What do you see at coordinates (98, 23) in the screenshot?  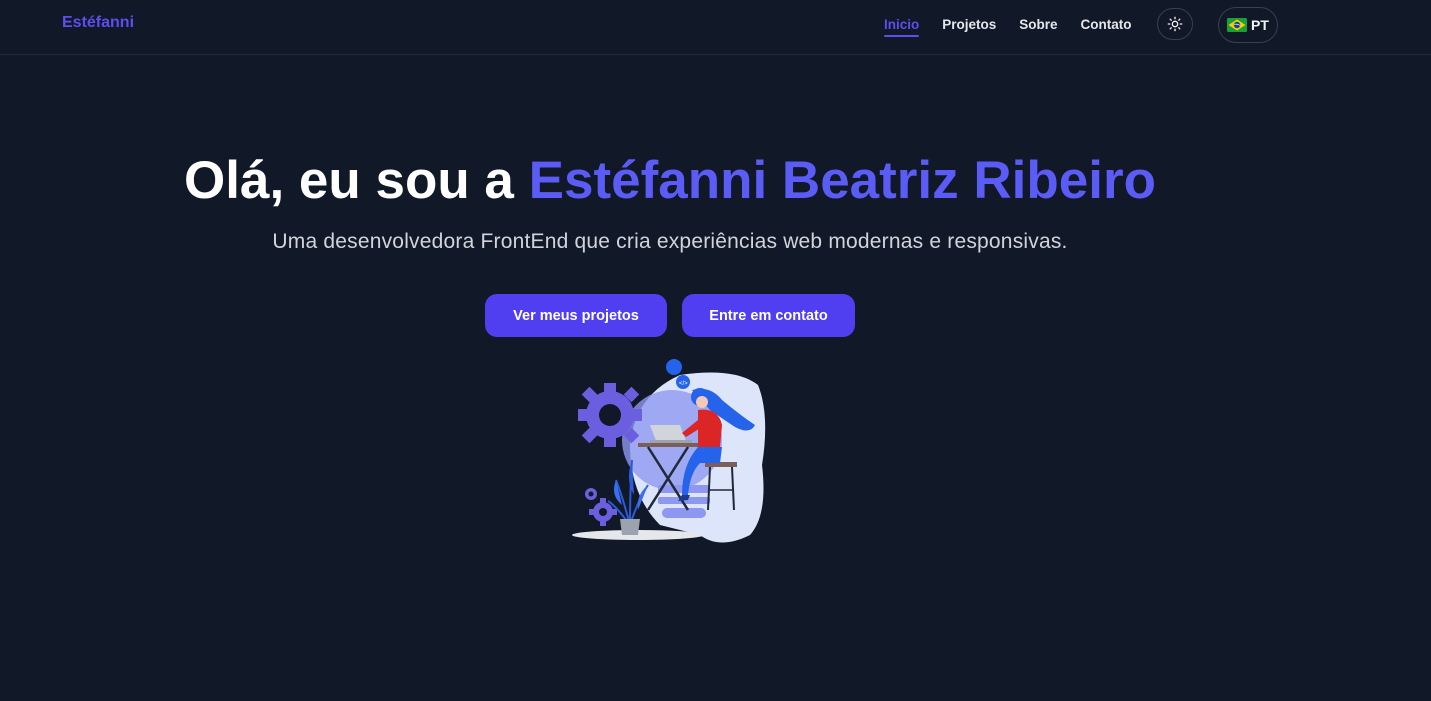 I see `brand-logo: Estéfanni` at bounding box center [98, 23].